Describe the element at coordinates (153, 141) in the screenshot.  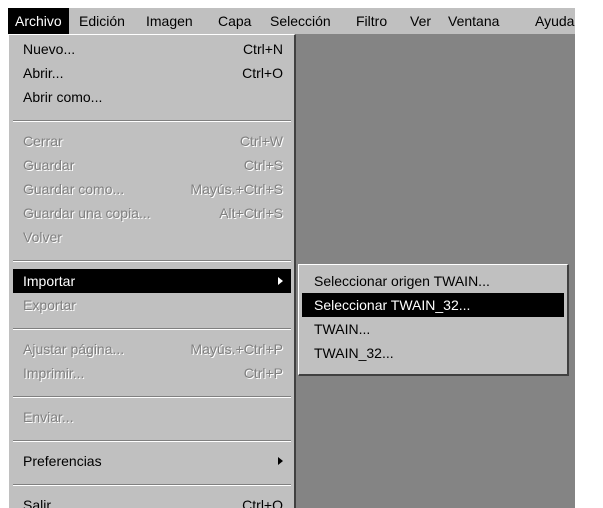
I see `menu-item-cerrar: Cerrar Ctrl+W` at that location.